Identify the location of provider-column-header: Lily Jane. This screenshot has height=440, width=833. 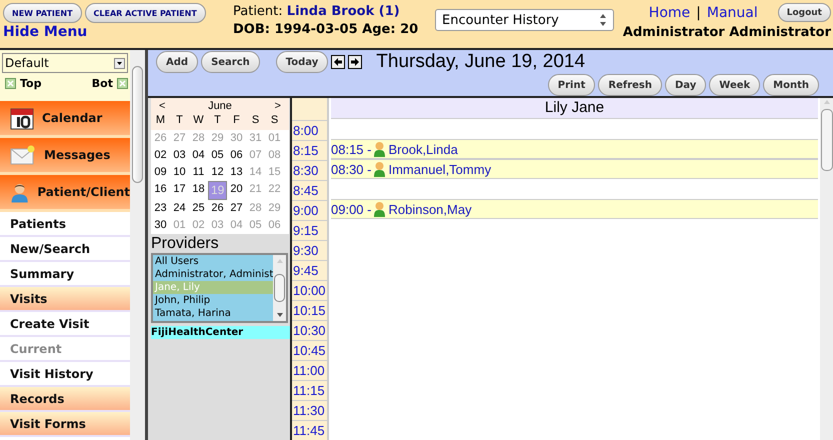
(574, 108).